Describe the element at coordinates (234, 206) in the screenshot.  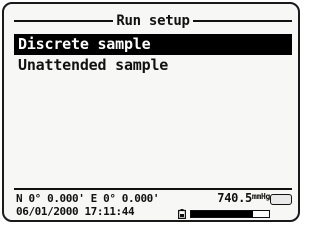
I see `status-indicators: 740.5mmHg` at that location.